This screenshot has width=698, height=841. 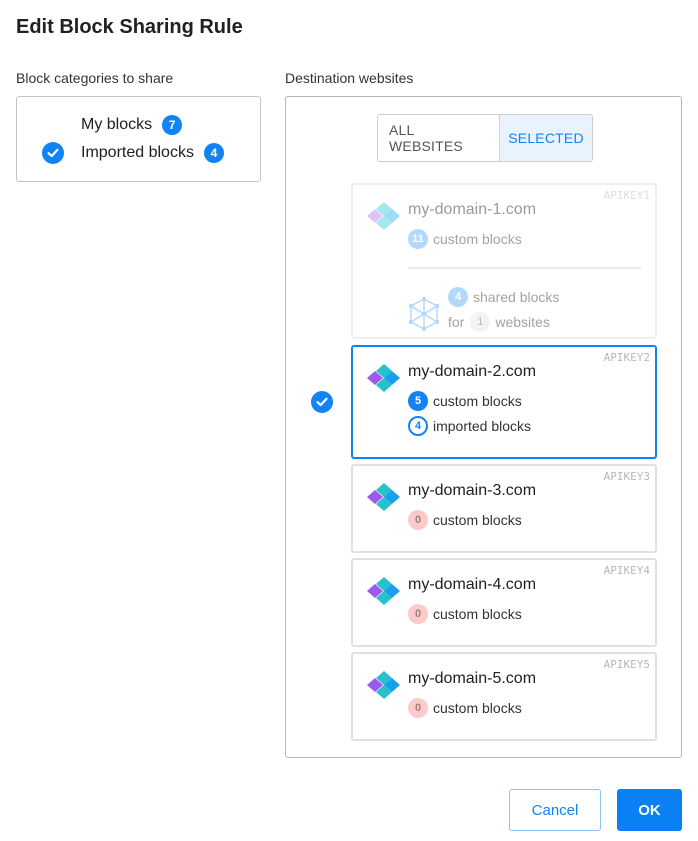 What do you see at coordinates (522, 322) in the screenshot?
I see `stat-label: websites` at bounding box center [522, 322].